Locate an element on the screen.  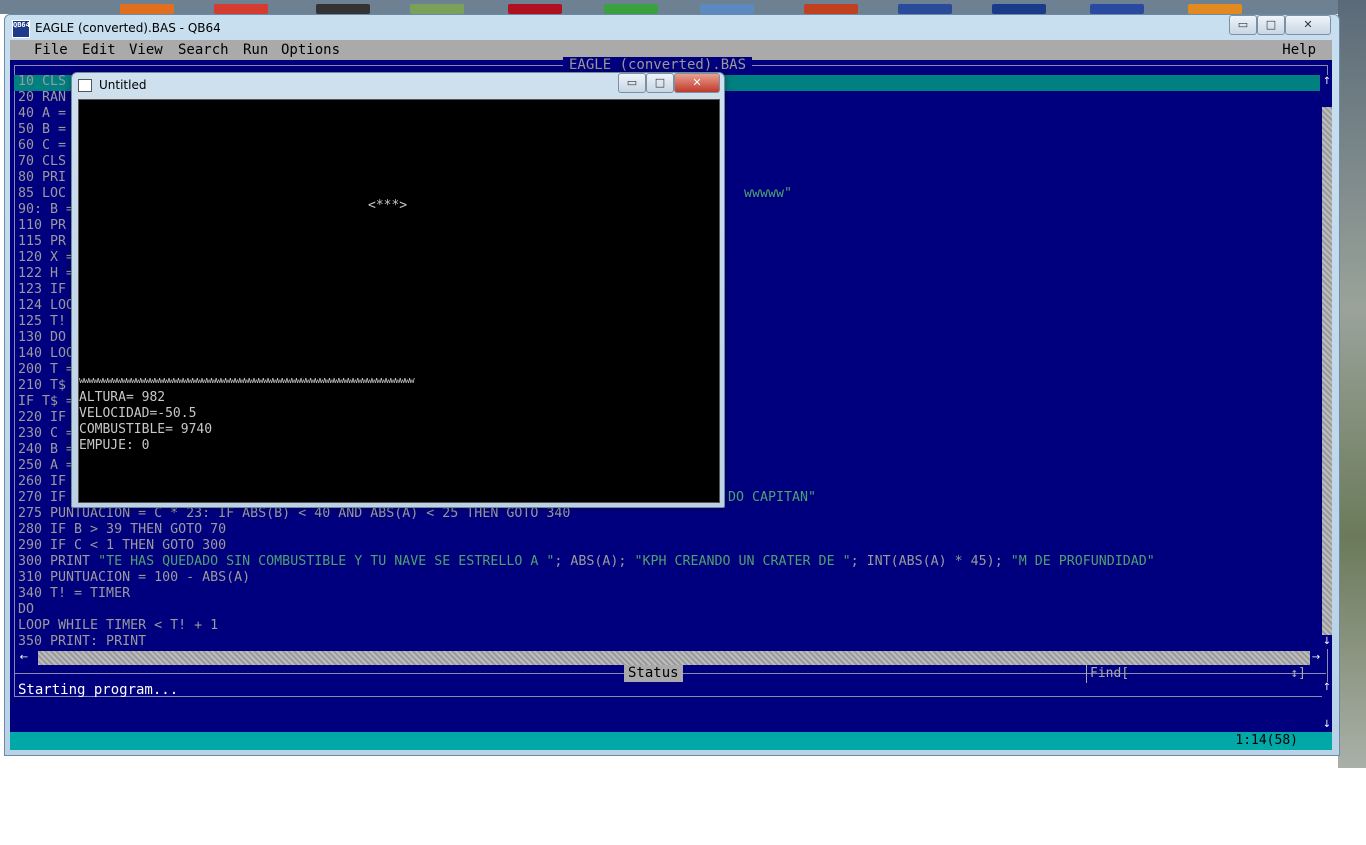
status-label: Status is located at coordinates (653, 673).